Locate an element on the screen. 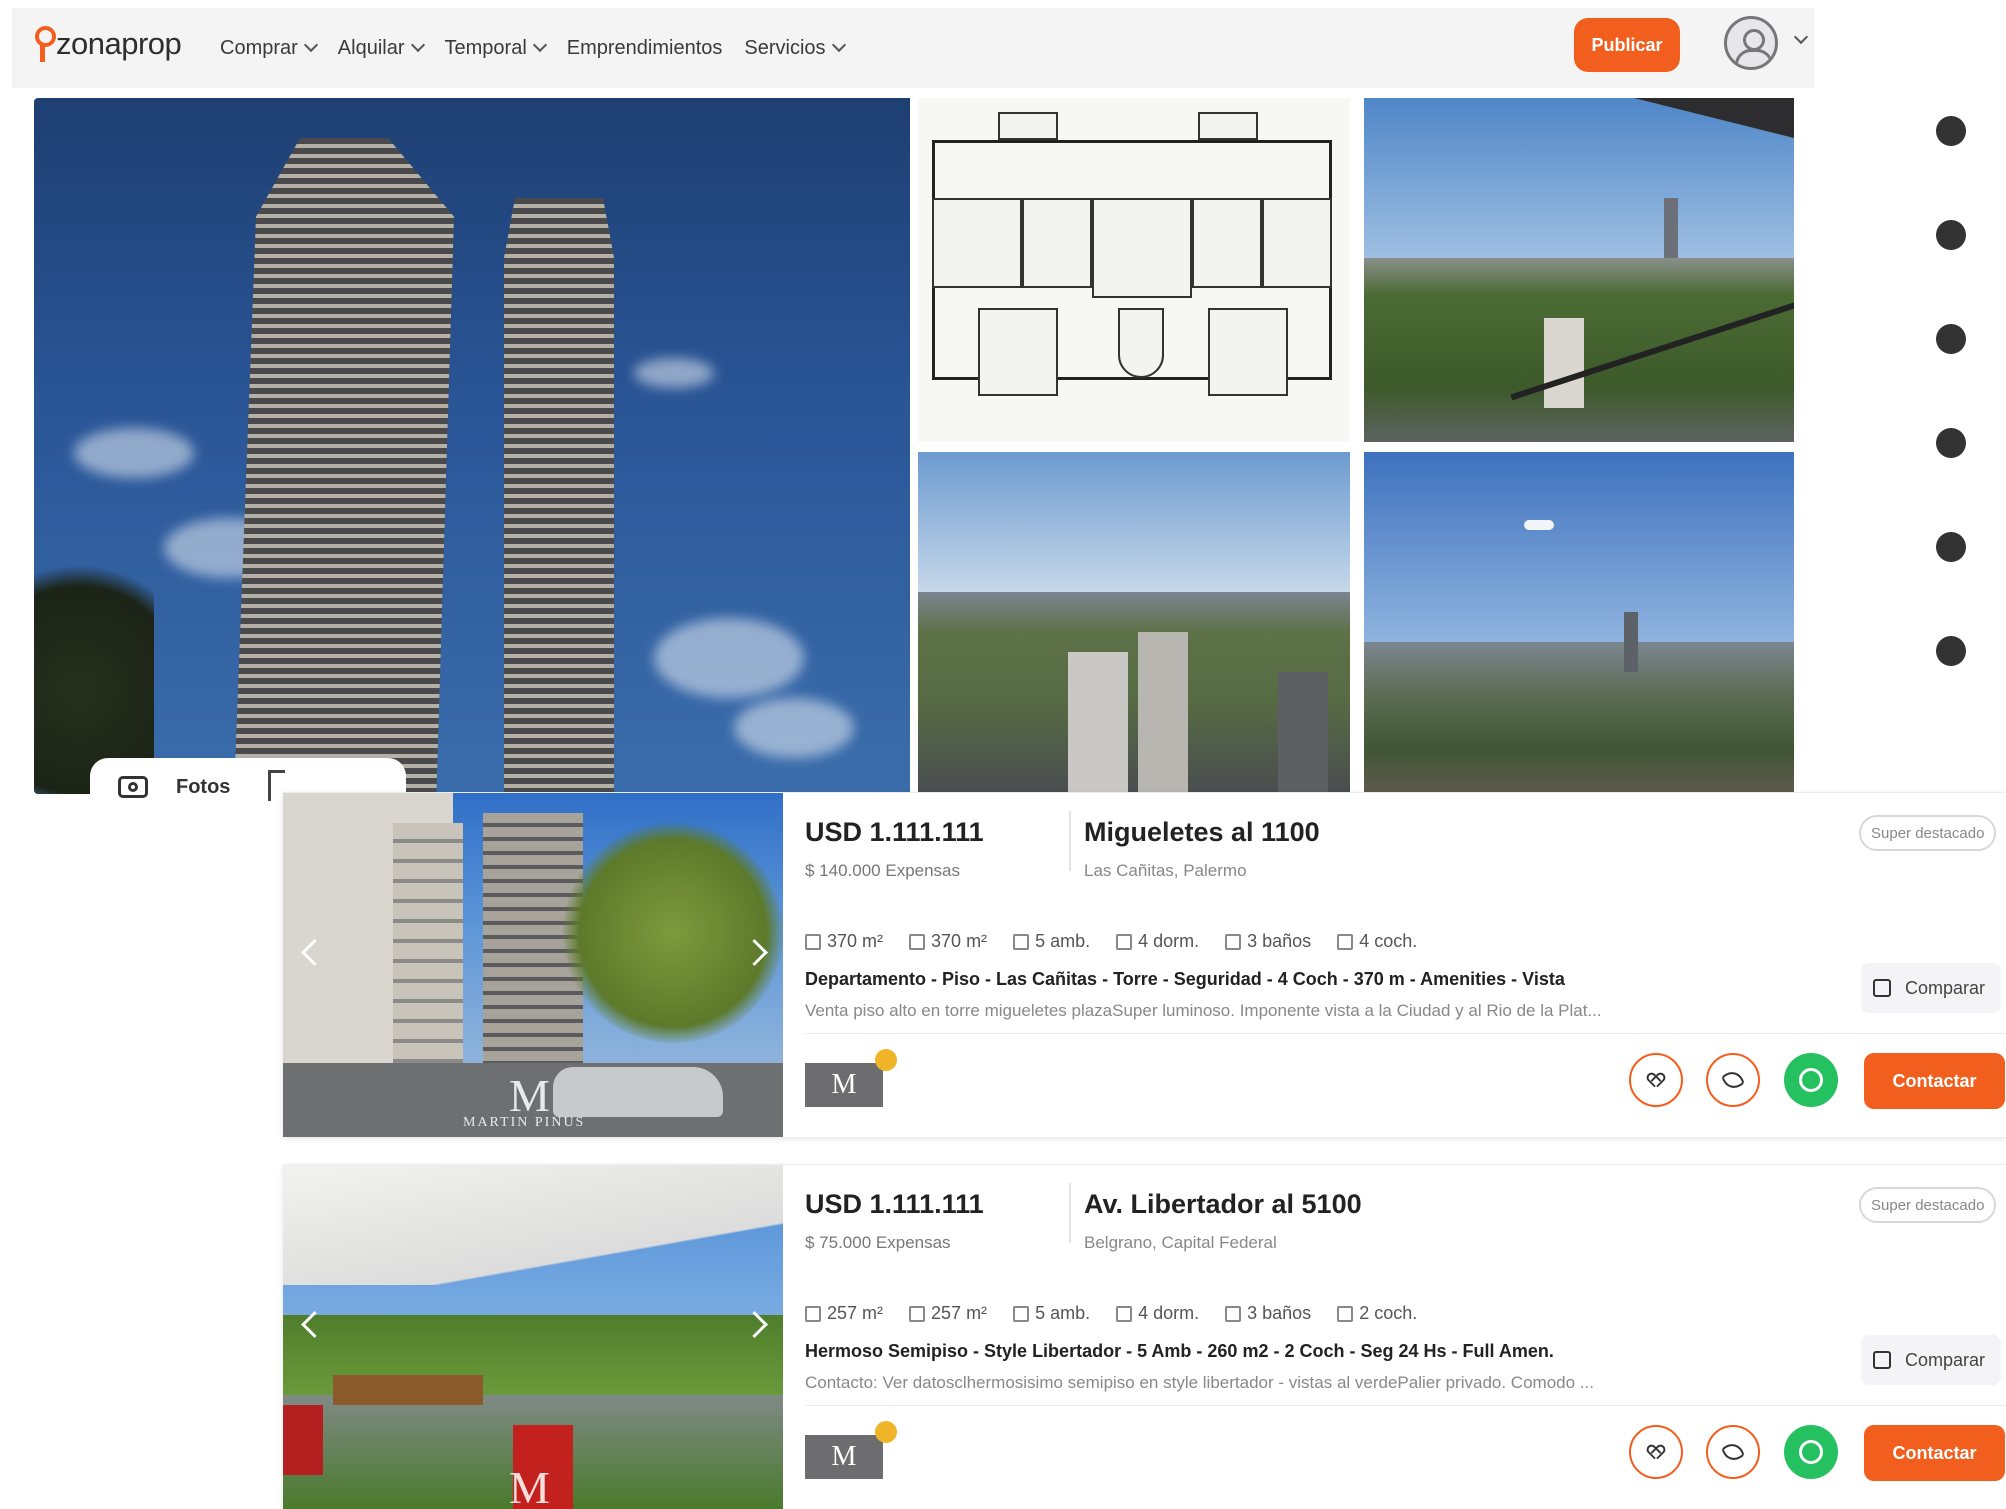 Image resolution: width=2006 pixels, height=1509 pixels. feature-total-area: 370 m² is located at coordinates (844, 941).